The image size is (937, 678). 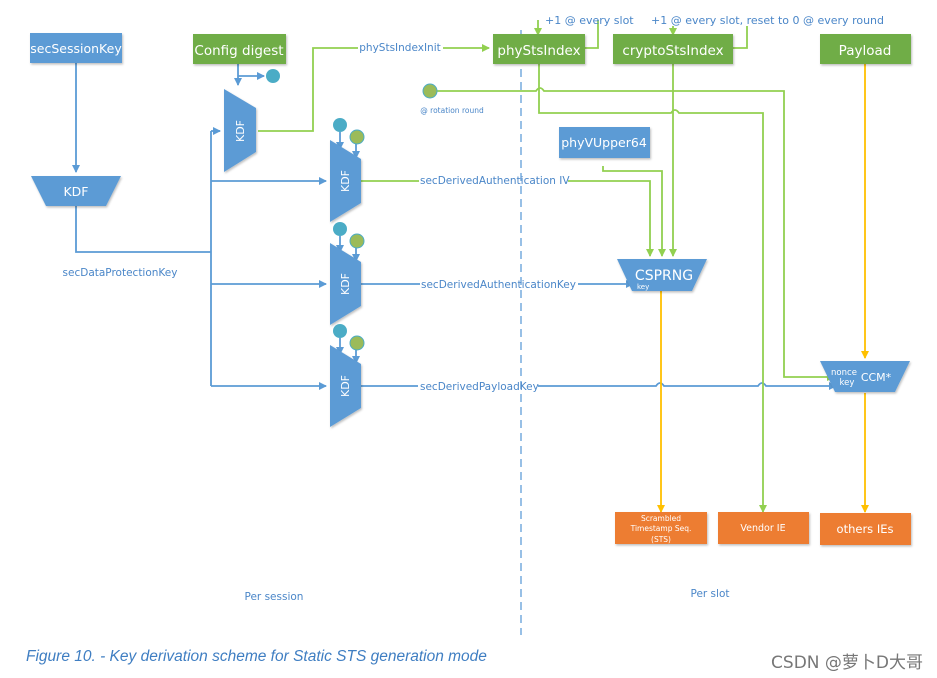 I want to click on node-kdf-main-label: KDF, so click(x=75, y=191).